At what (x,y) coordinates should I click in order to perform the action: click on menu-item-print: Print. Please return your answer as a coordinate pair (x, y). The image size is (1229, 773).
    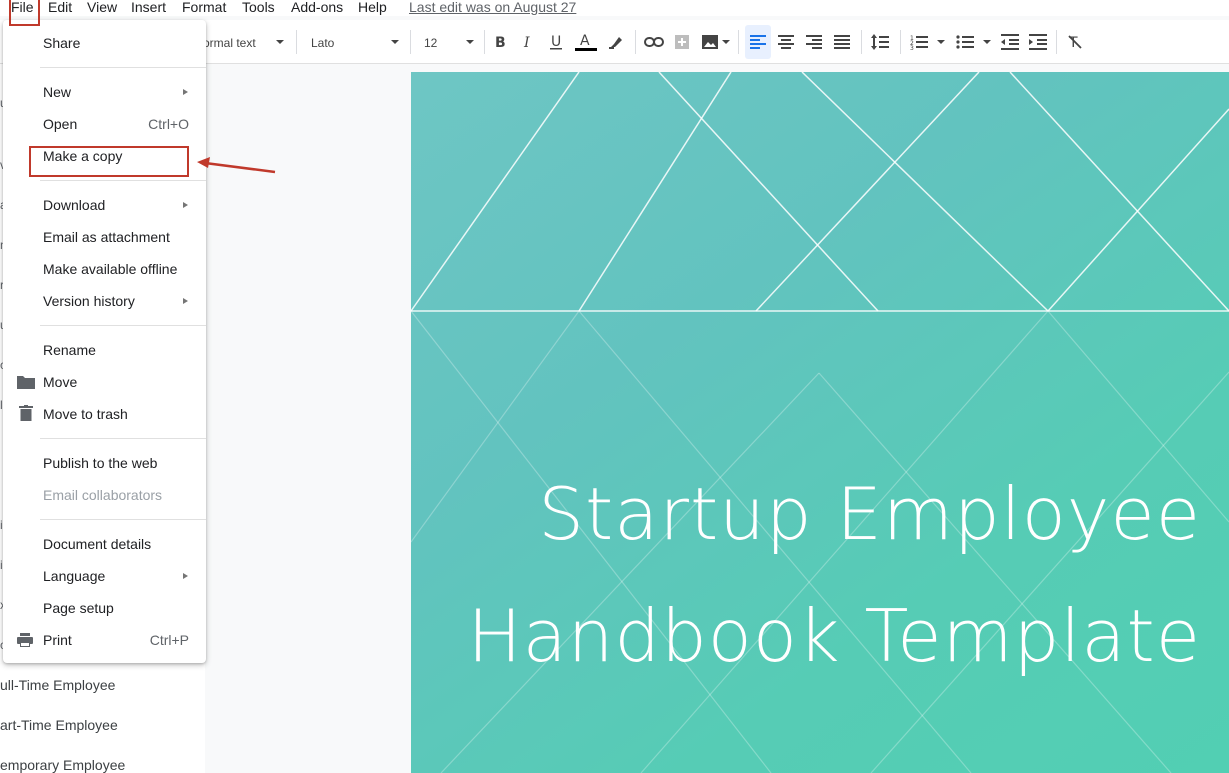
    Looking at the image, I should click on (57, 640).